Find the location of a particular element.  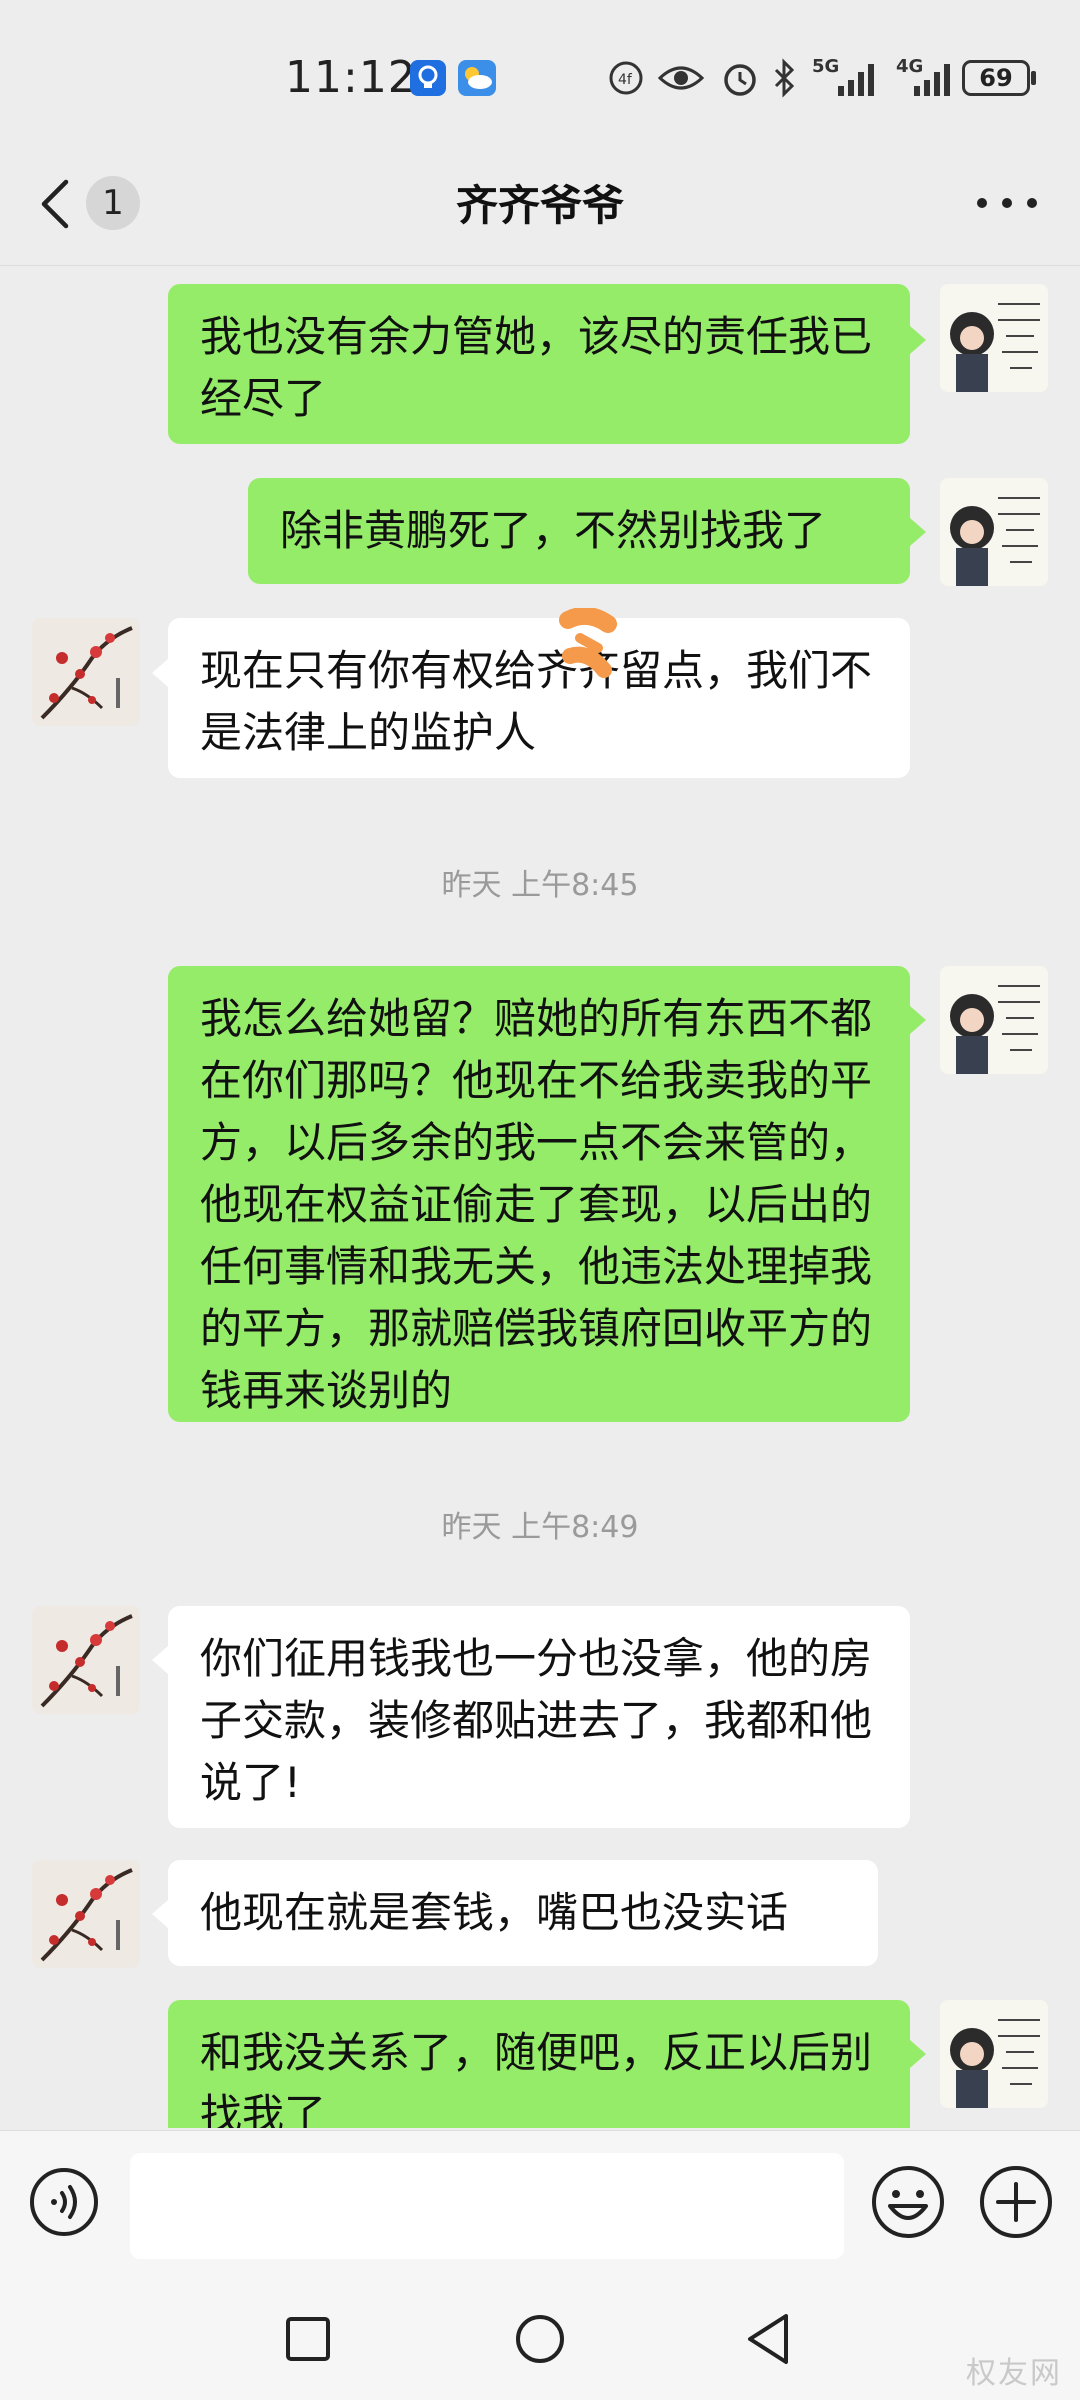

message-bubble-sent: 我也没有余力管她，该尽的责任我已经尽了 is located at coordinates (539, 364).